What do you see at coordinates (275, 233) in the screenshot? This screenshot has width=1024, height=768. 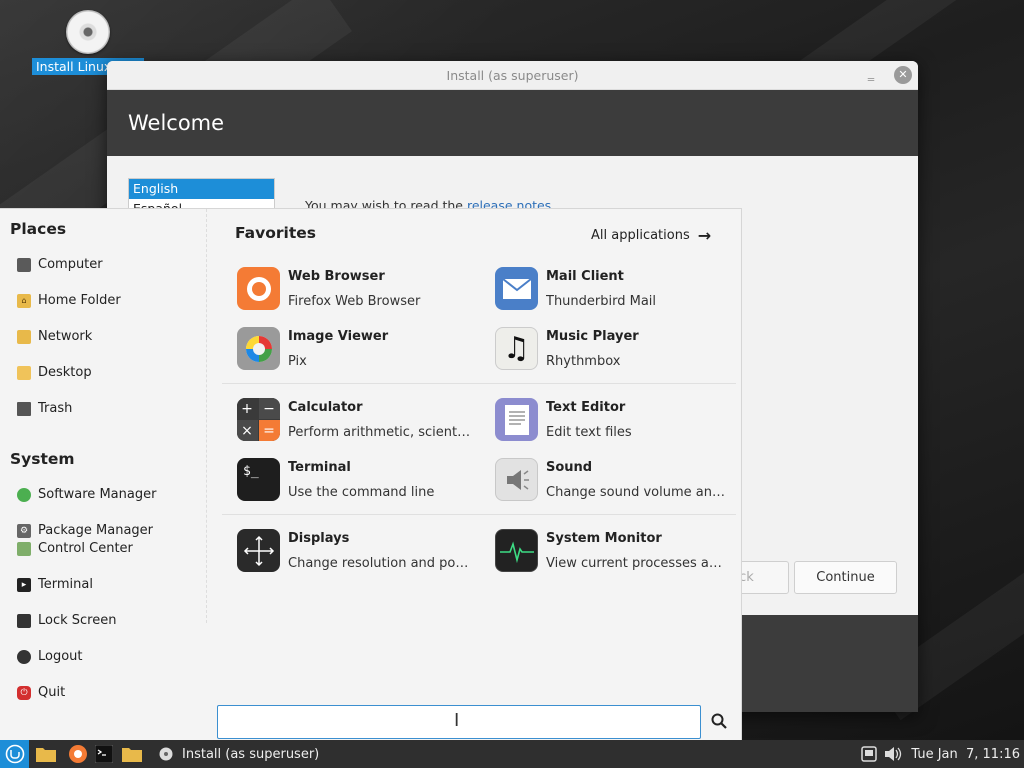 I see `favorites-title: Favorites` at bounding box center [275, 233].